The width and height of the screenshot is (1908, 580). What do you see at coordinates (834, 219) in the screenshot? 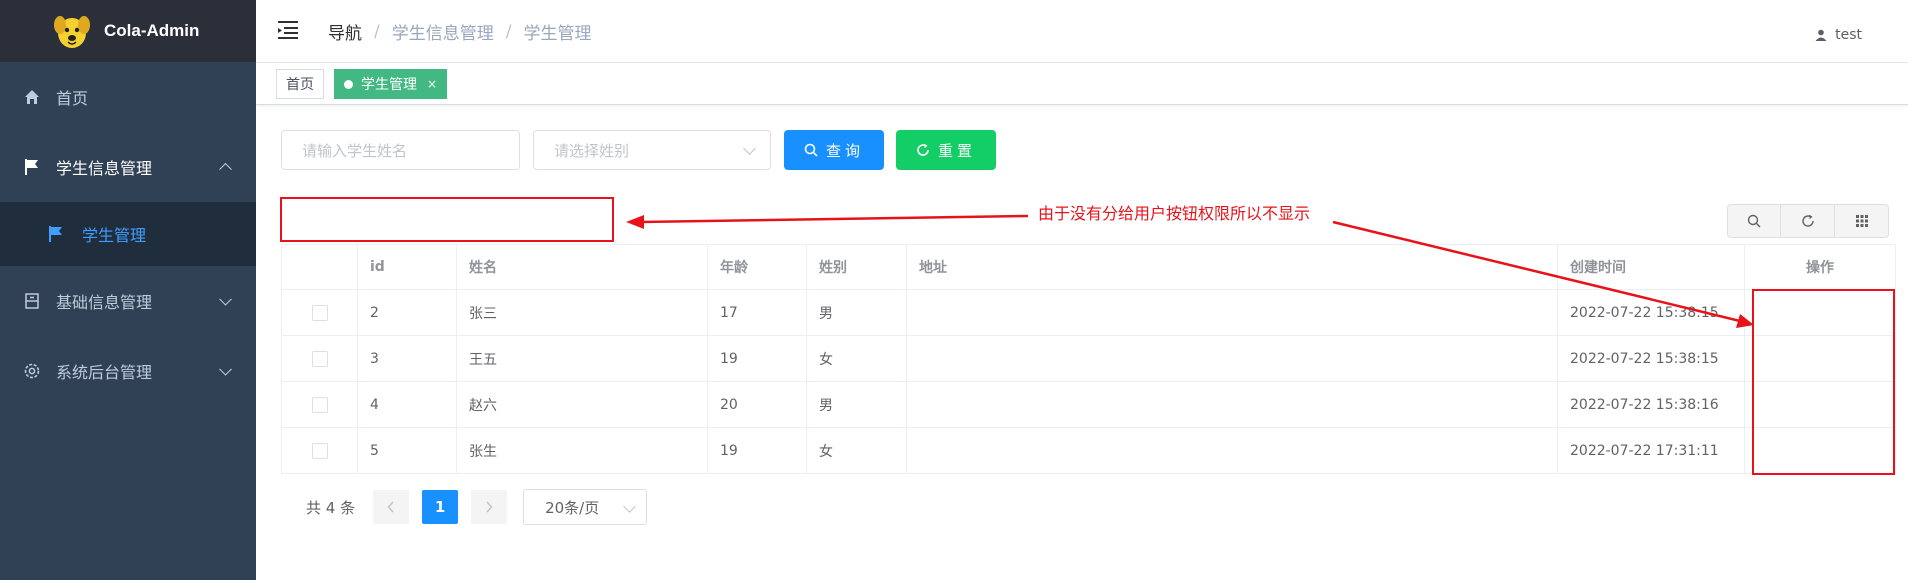
I see `annotation-arrow-left` at bounding box center [834, 219].